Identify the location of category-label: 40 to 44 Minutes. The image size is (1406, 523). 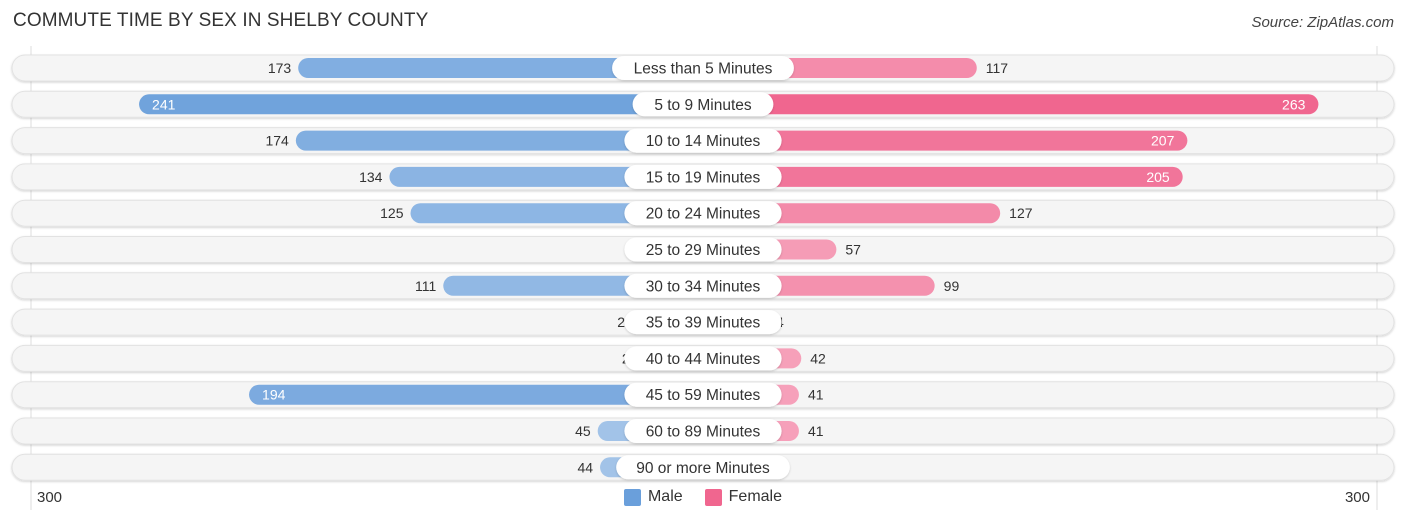
(703, 359).